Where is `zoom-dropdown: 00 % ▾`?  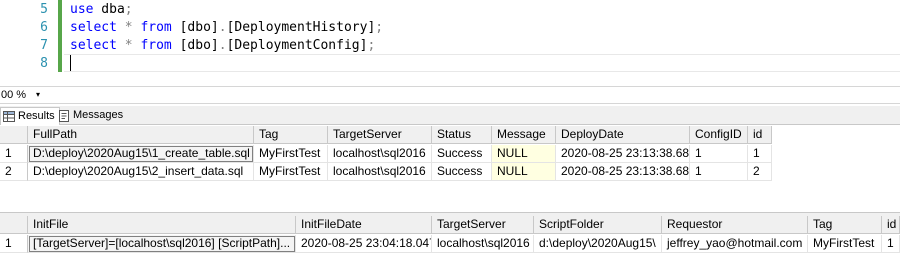 zoom-dropdown: 00 % ▾ is located at coordinates (23, 95).